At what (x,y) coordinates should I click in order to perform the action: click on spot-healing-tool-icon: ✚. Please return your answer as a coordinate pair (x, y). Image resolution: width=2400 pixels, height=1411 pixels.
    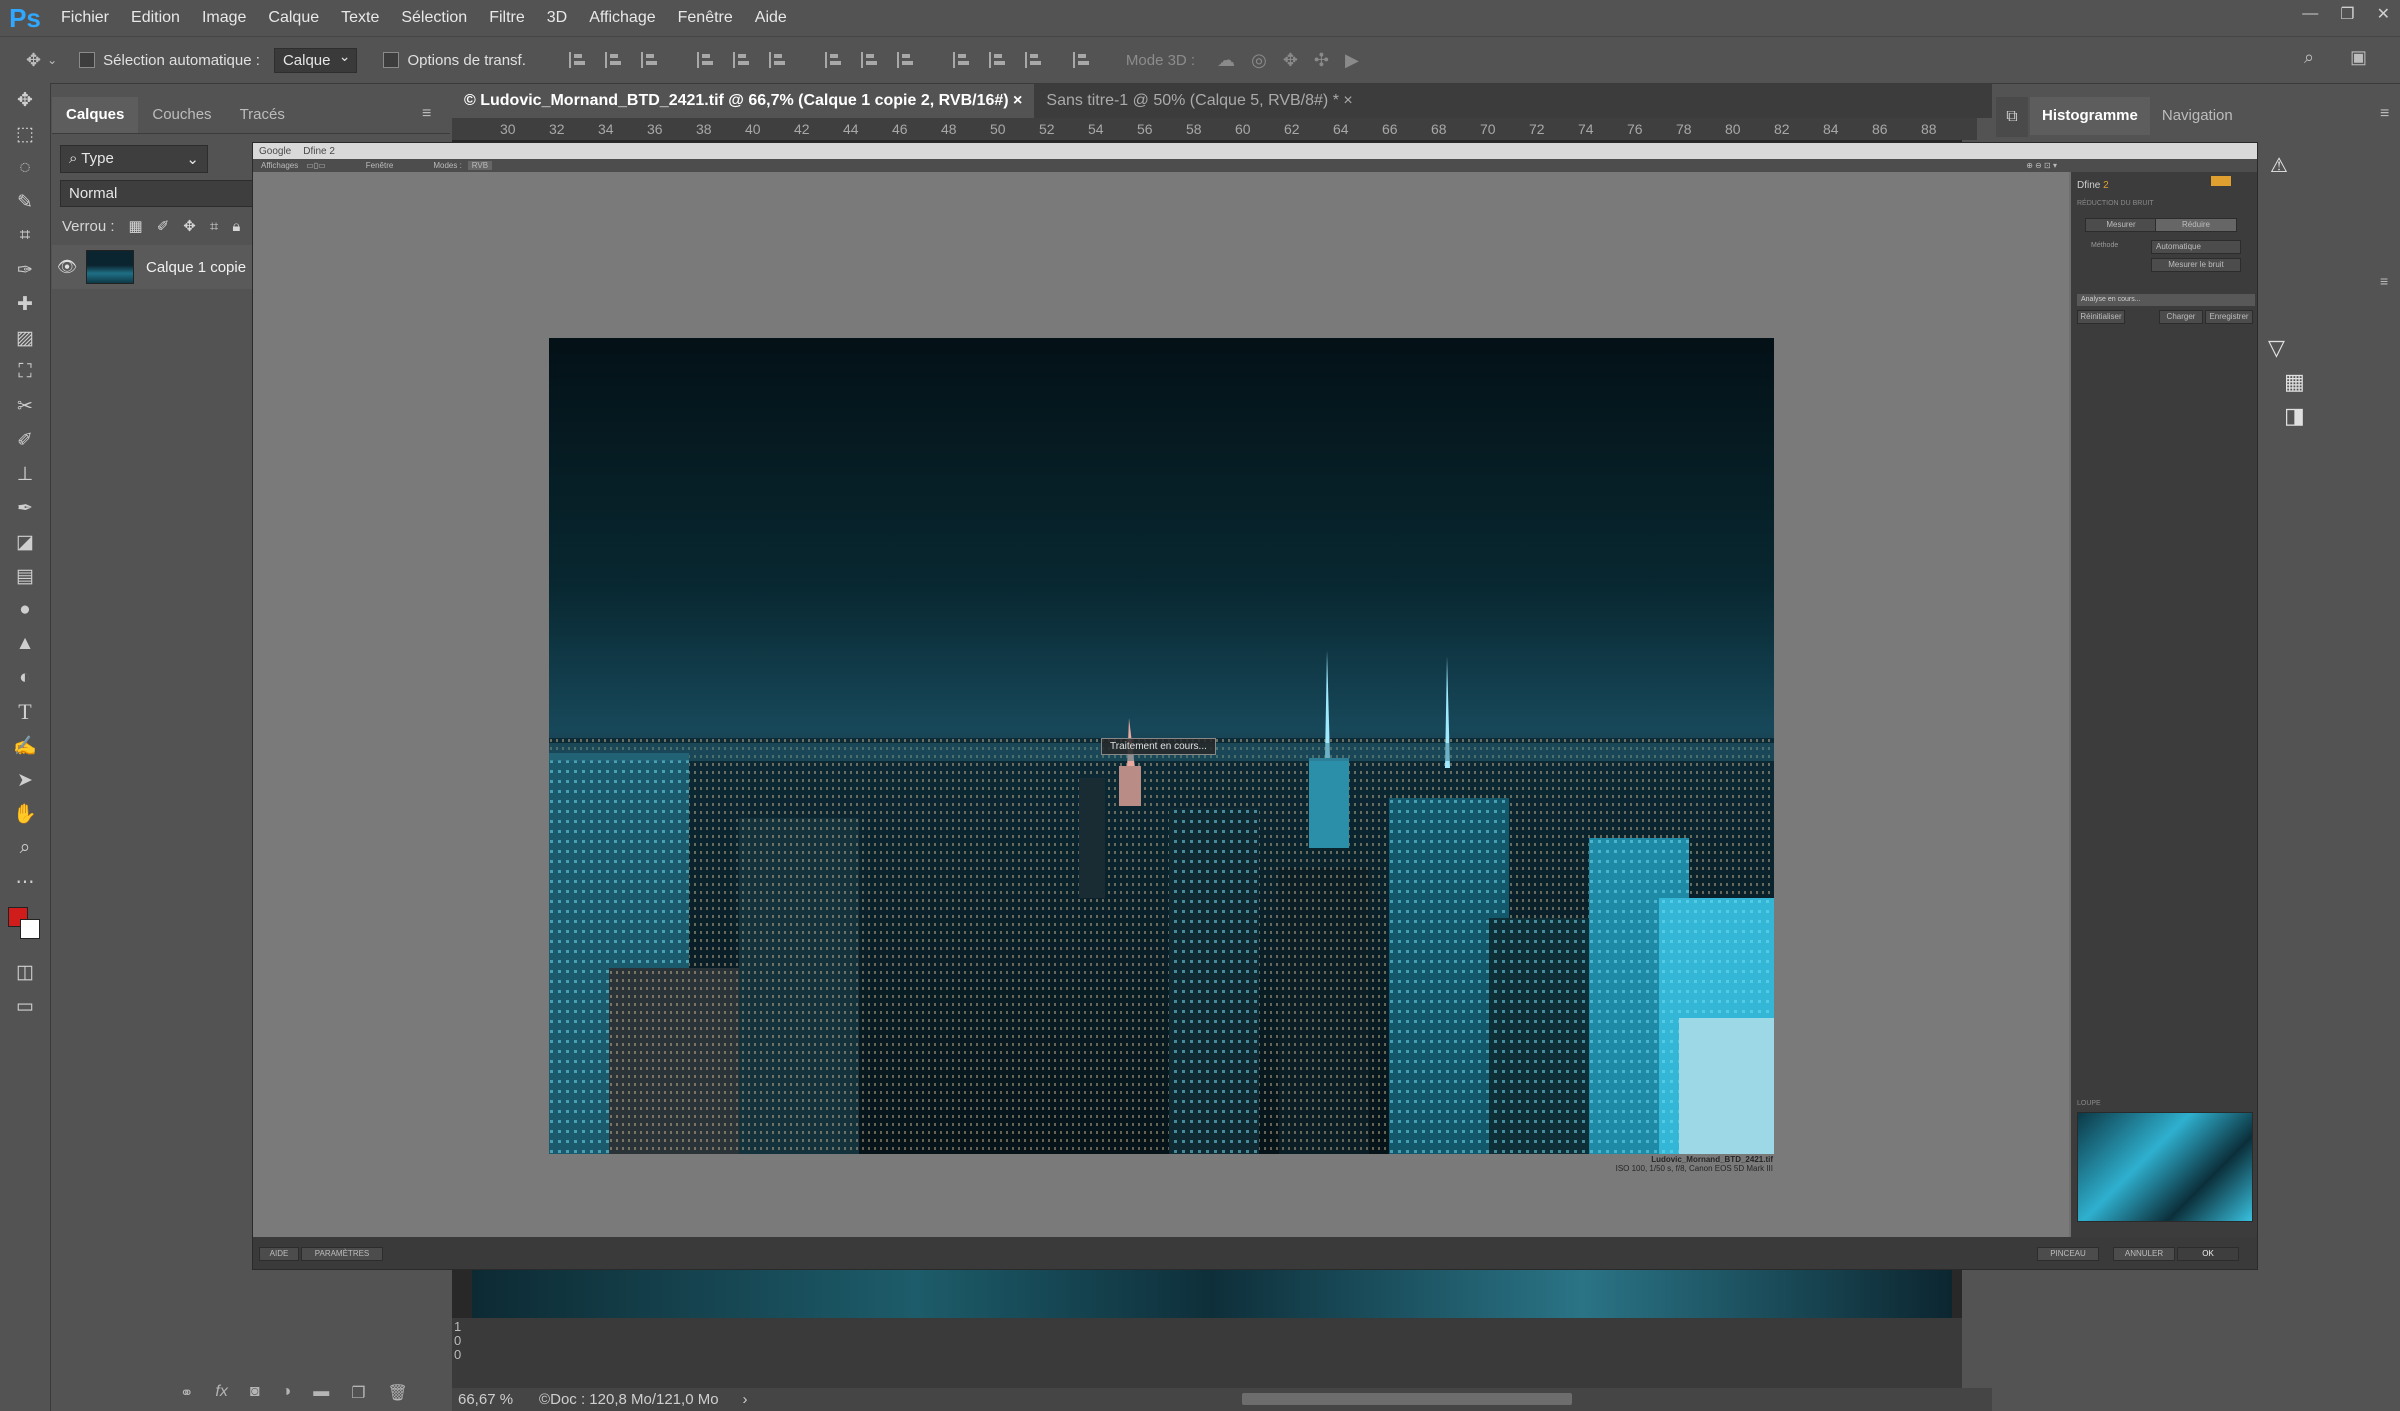
    Looking at the image, I should click on (25, 304).